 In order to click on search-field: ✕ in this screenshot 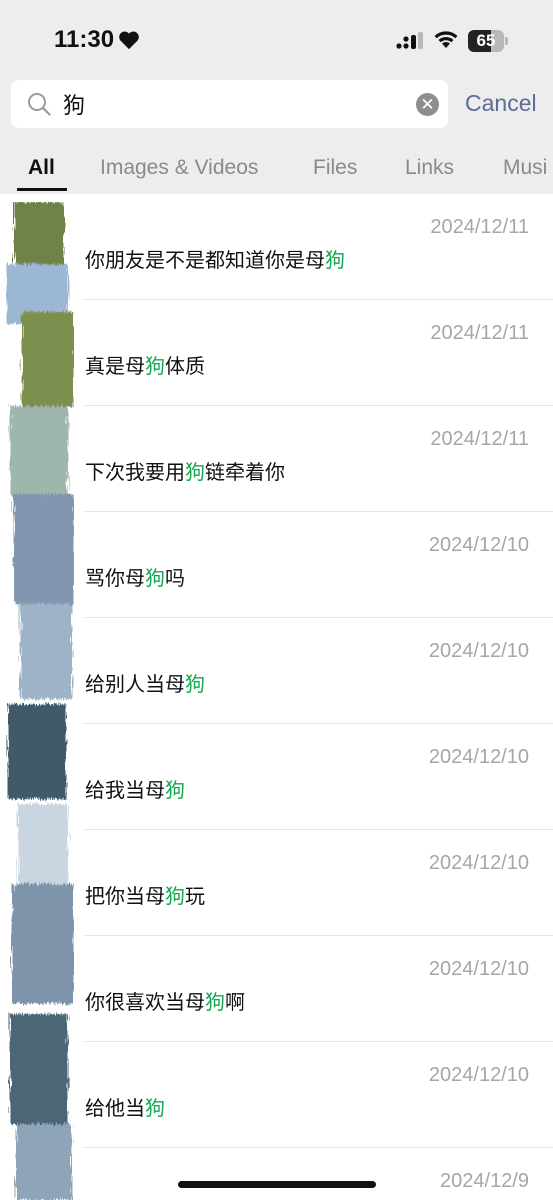, I will do `click(229, 104)`.